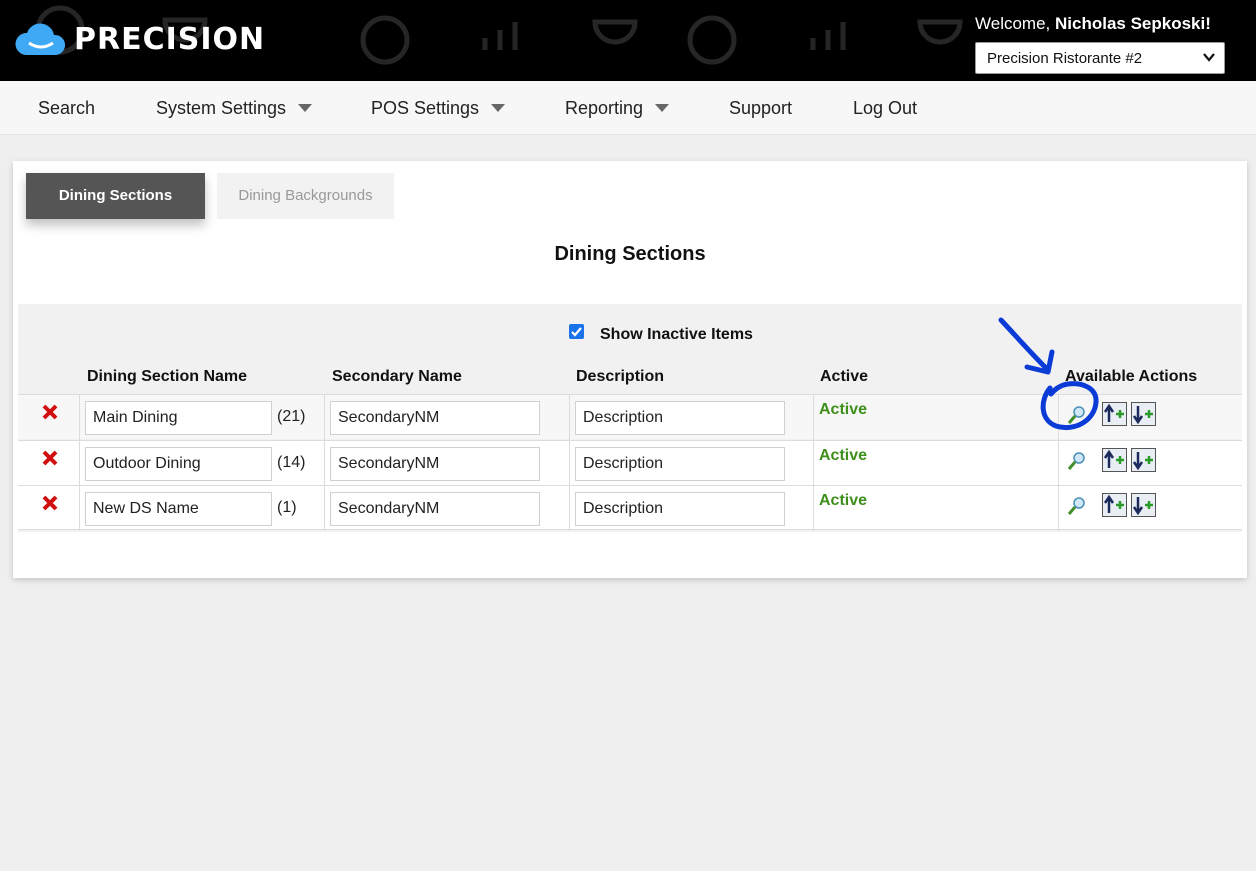  I want to click on cloud-logo-icon, so click(40, 39).